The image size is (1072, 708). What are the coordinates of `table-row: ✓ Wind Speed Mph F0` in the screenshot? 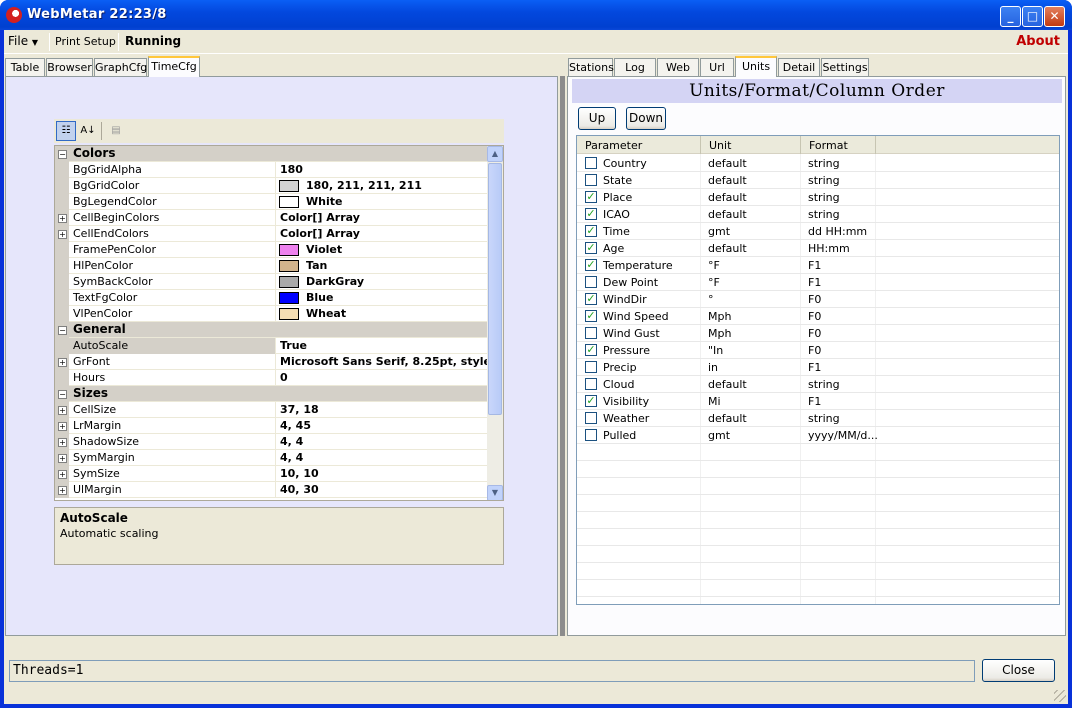 It's located at (818, 316).